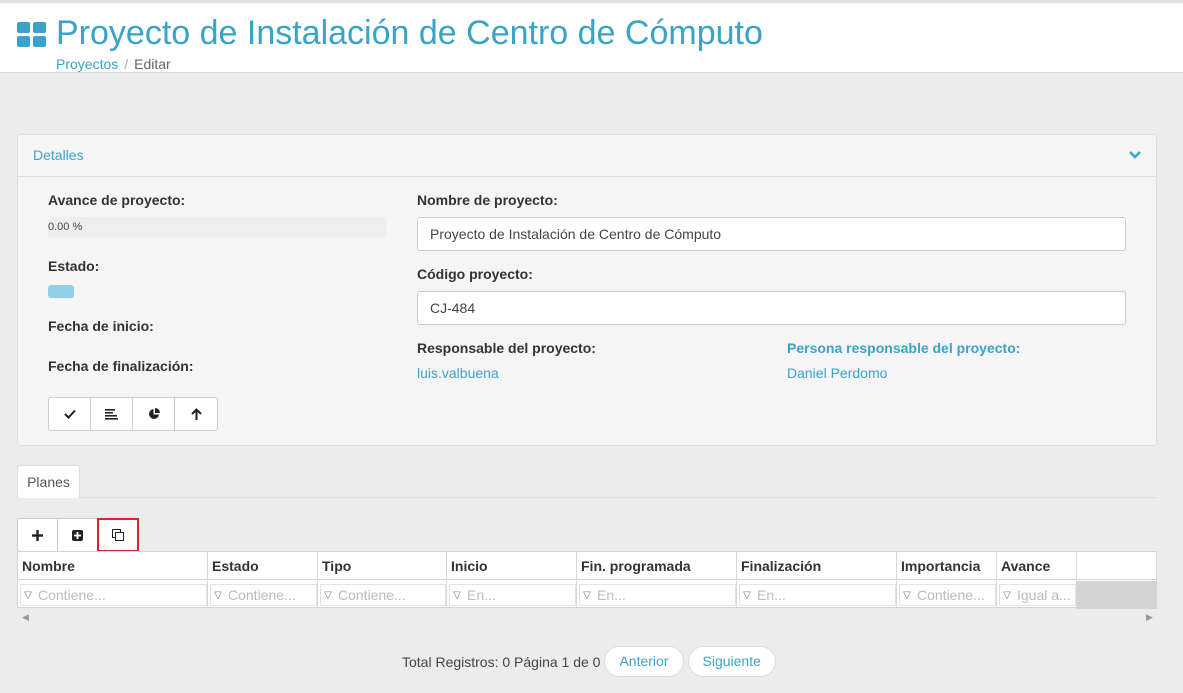 The width and height of the screenshot is (1183, 693). I want to click on chevron-down-icon, so click(1135, 155).